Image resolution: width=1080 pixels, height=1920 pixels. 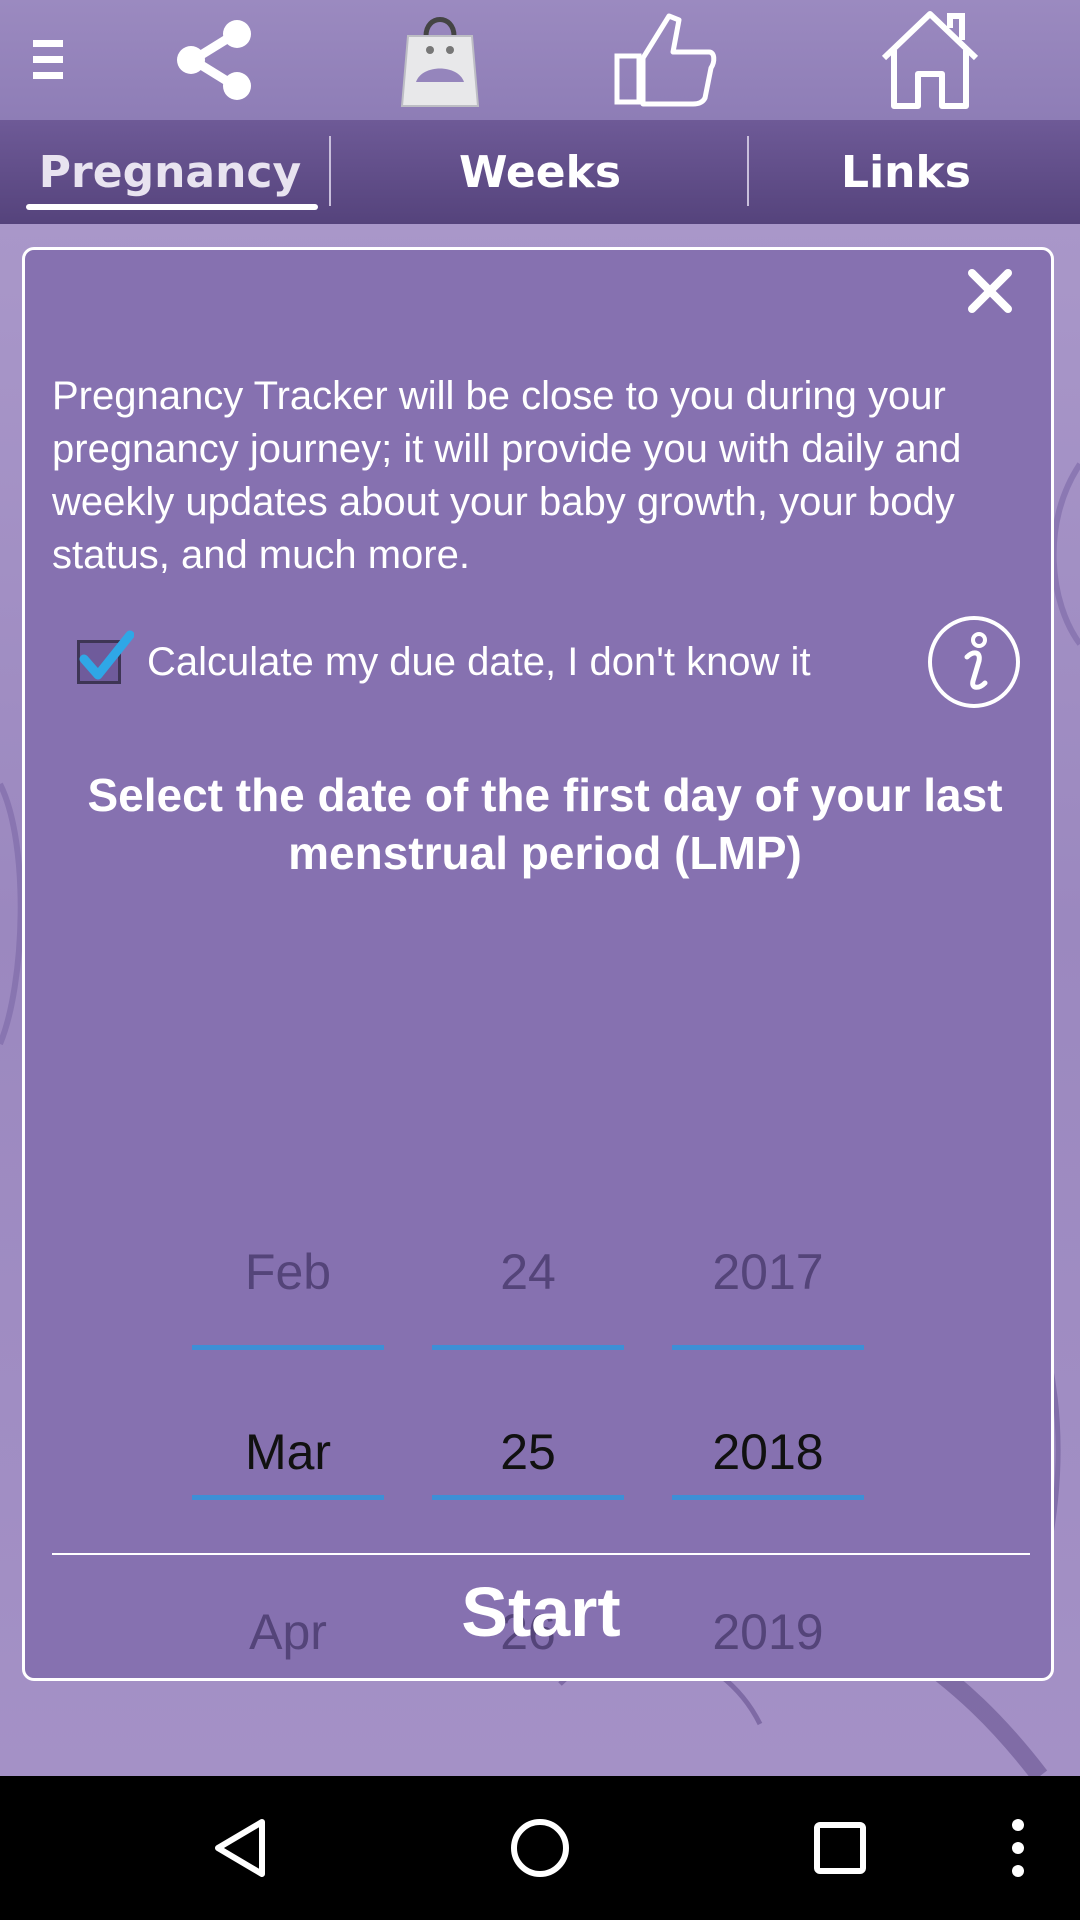 I want to click on home-nav-button, so click(x=540, y=1848).